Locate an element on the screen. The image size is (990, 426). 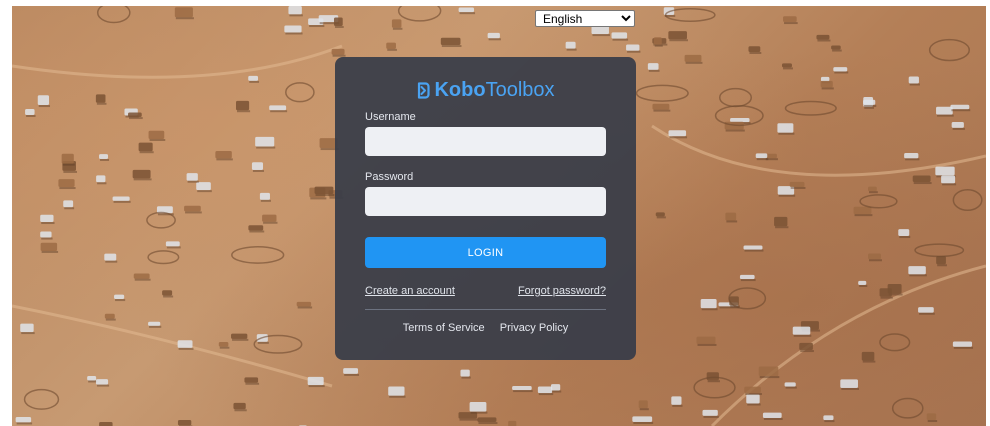
login-button: LOGIN is located at coordinates (485, 252).